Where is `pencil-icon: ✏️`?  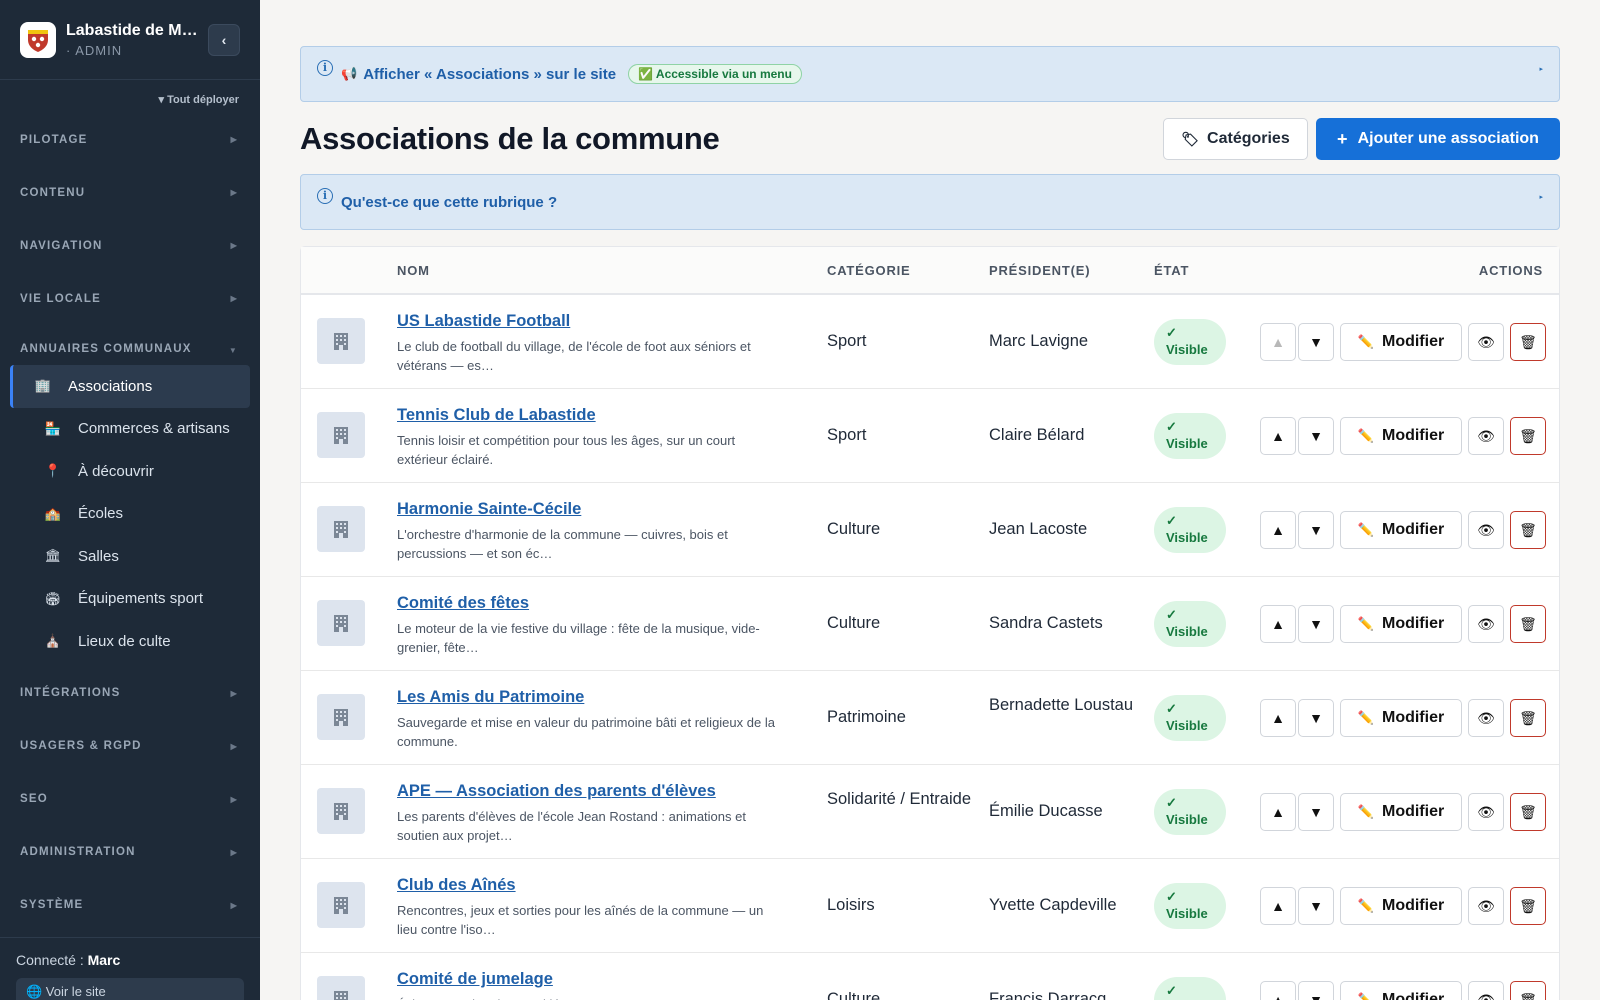 pencil-icon: ✏️ is located at coordinates (1365, 529).